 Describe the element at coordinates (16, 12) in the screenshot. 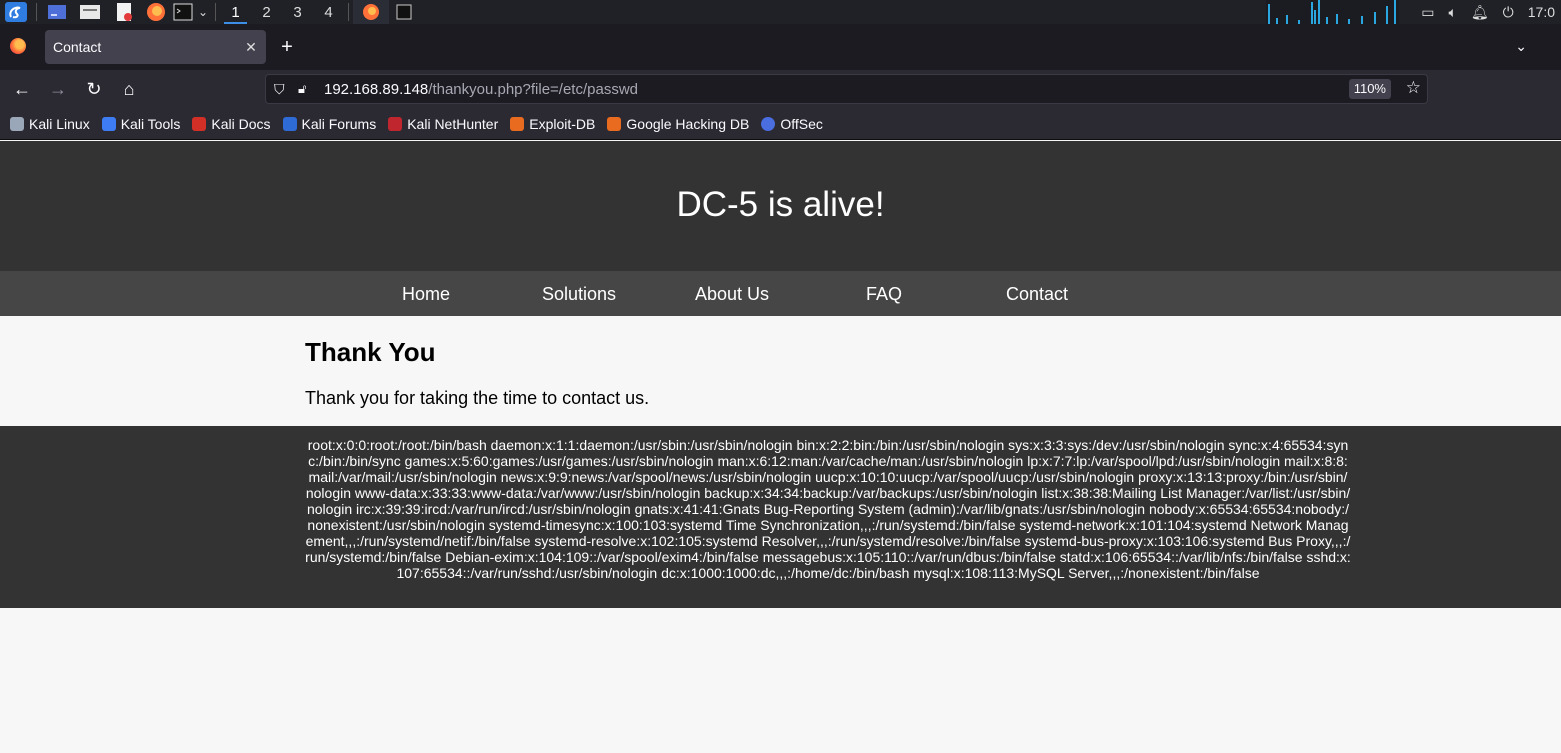

I see `kali-menu-icon` at that location.